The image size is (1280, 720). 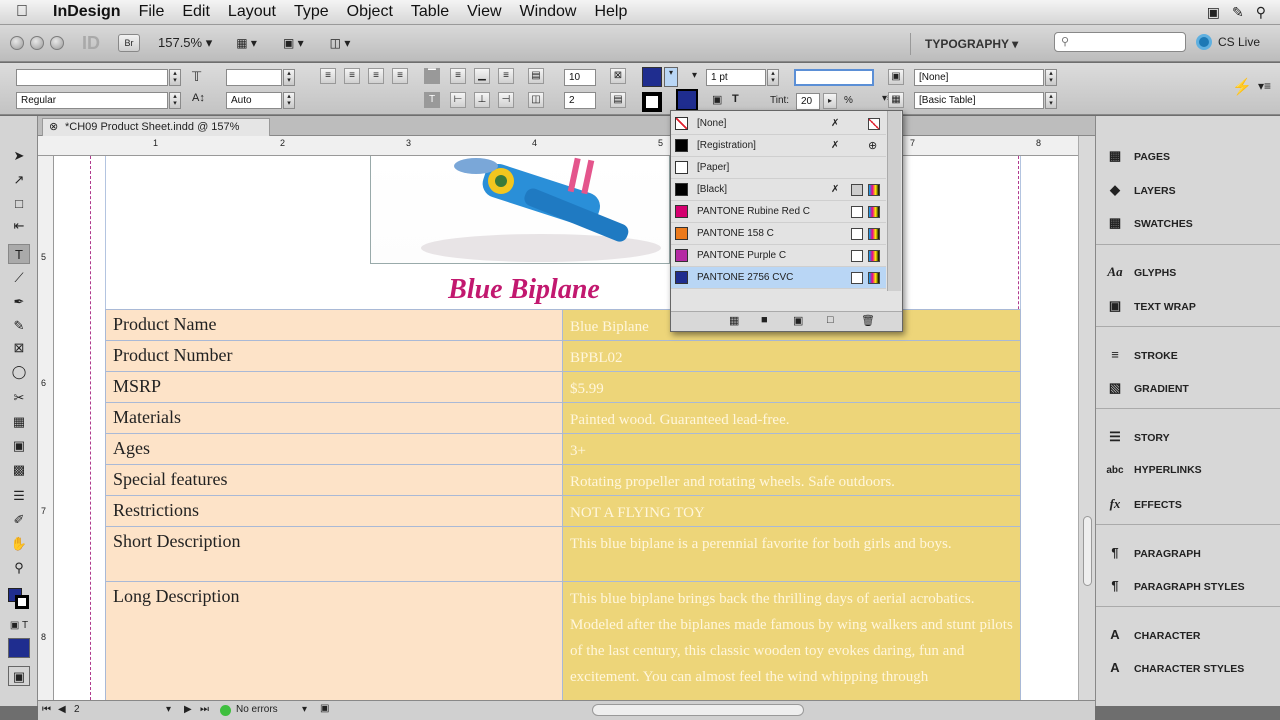 I want to click on quick-apply-icon: ⚡, so click(x=1242, y=87).